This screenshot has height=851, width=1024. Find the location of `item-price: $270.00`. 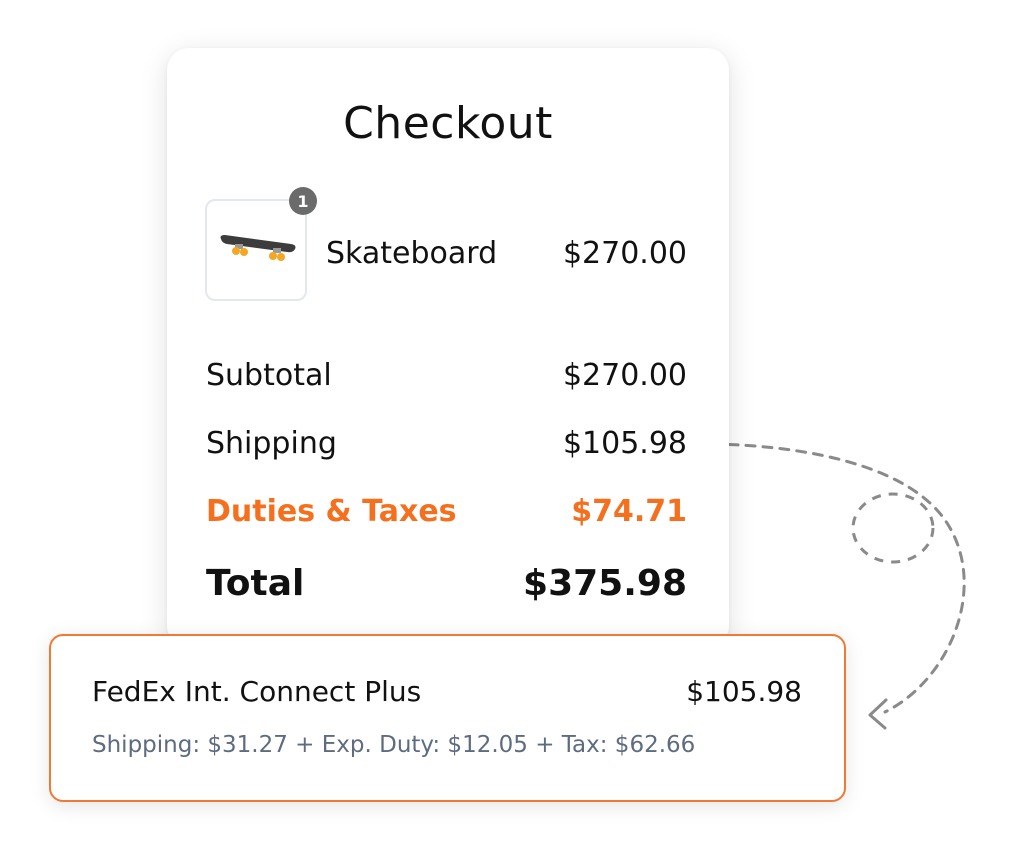

item-price: $270.00 is located at coordinates (624, 253).